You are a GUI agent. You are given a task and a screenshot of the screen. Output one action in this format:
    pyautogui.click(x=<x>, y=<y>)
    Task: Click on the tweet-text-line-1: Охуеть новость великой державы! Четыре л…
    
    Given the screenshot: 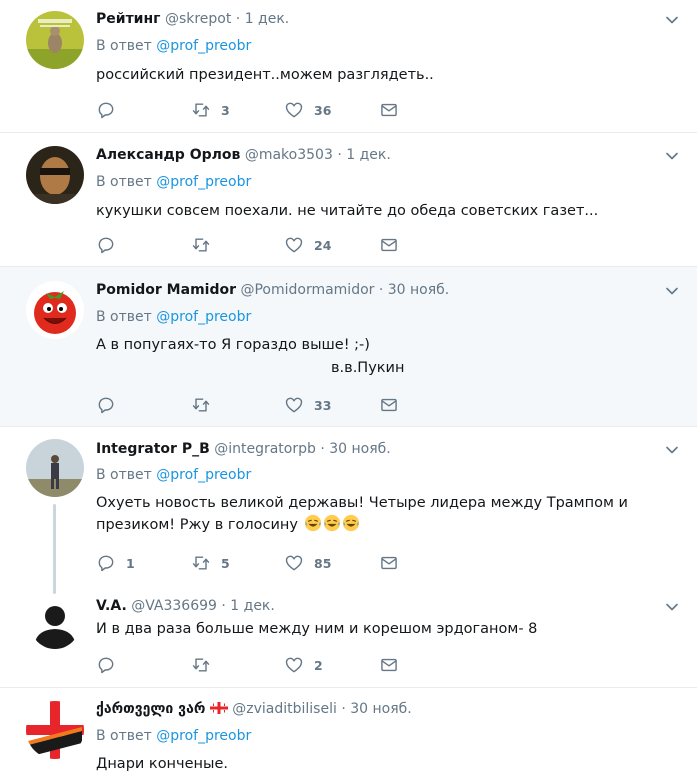 What is the action you would take?
    pyautogui.click(x=362, y=503)
    